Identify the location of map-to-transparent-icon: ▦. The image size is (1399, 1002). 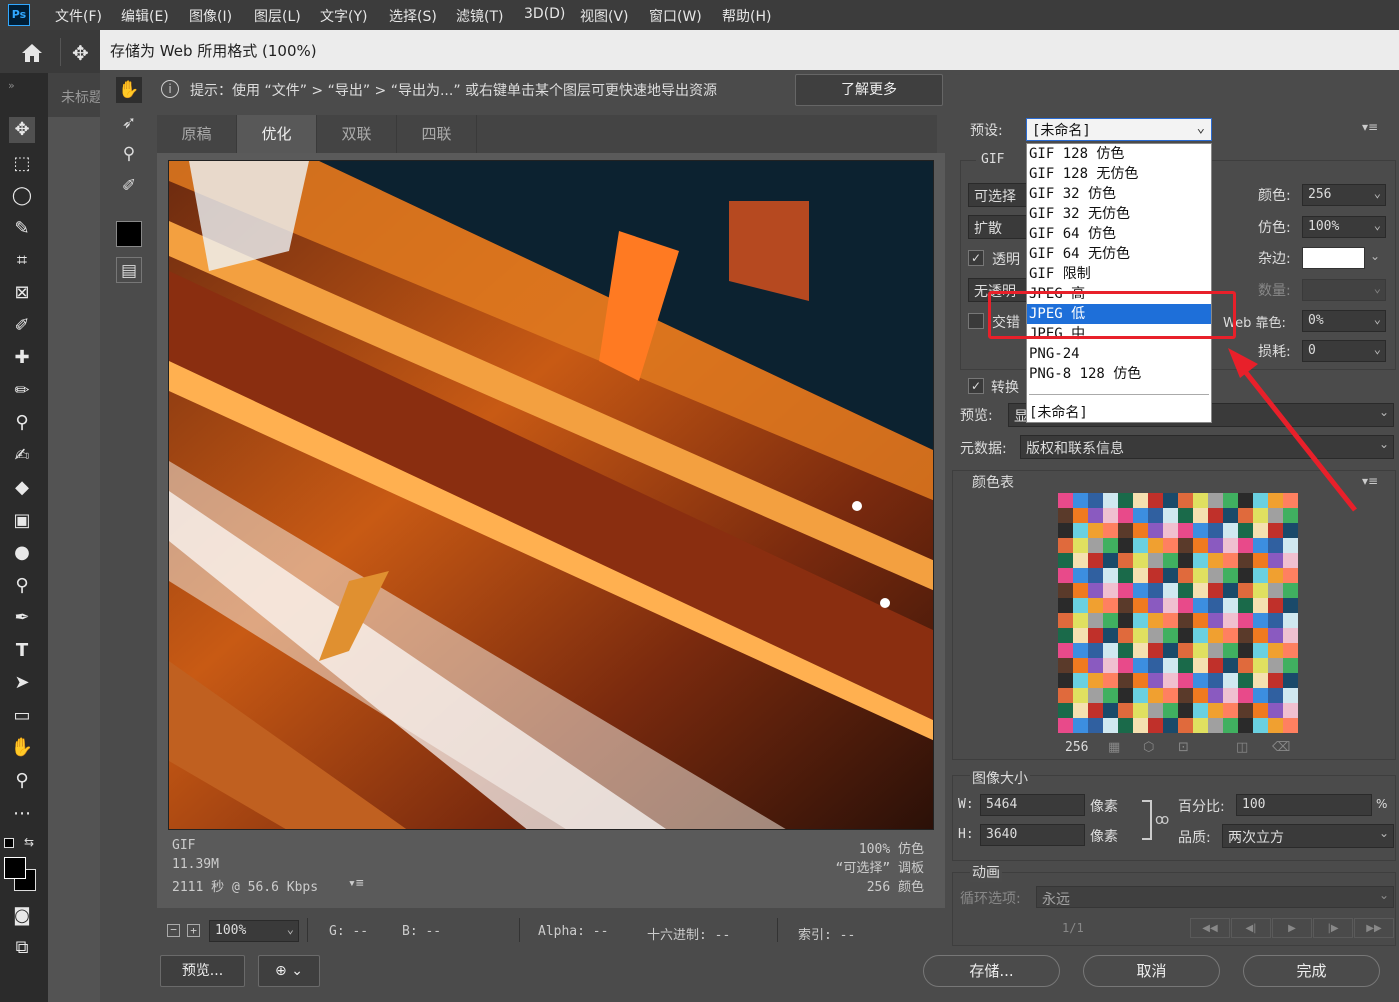
(1114, 747).